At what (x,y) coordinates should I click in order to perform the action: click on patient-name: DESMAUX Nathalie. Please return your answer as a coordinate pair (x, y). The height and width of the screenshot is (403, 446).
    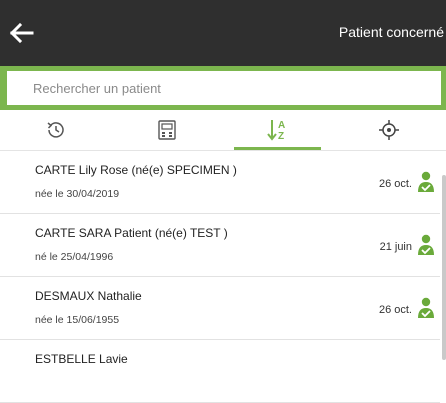
    Looking at the image, I should click on (88, 296).